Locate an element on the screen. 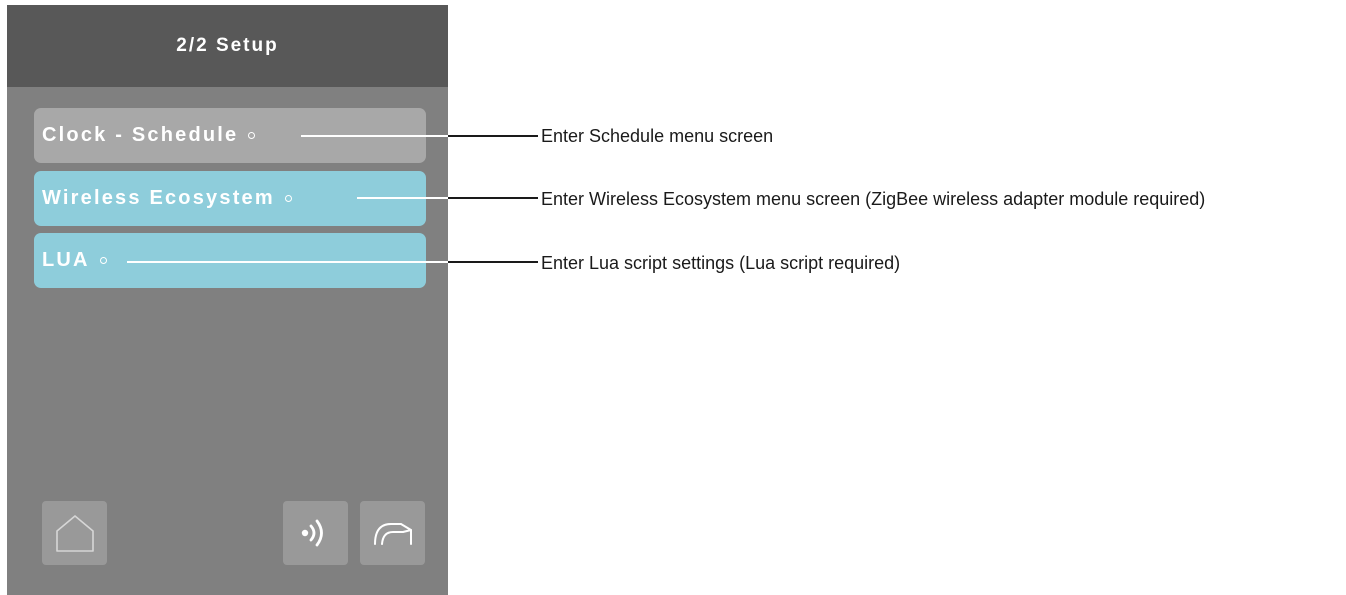 The height and width of the screenshot is (595, 1346). clock-schedule-label: Clock - Schedule is located at coordinates (140, 135).